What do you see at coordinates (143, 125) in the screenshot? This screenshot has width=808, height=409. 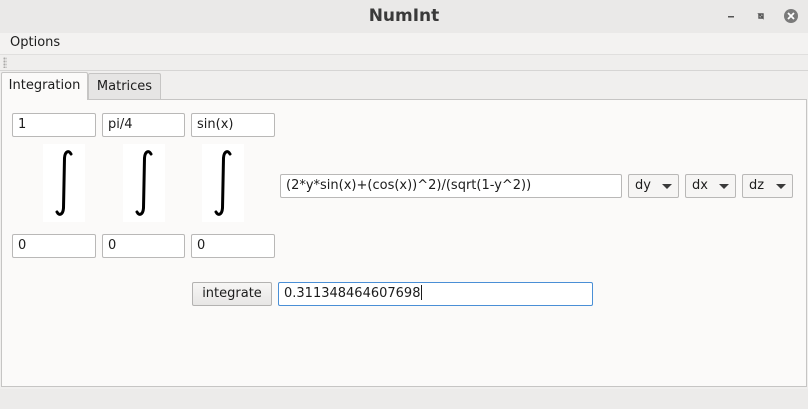 I see `upper-limit-2-input: pi/4` at bounding box center [143, 125].